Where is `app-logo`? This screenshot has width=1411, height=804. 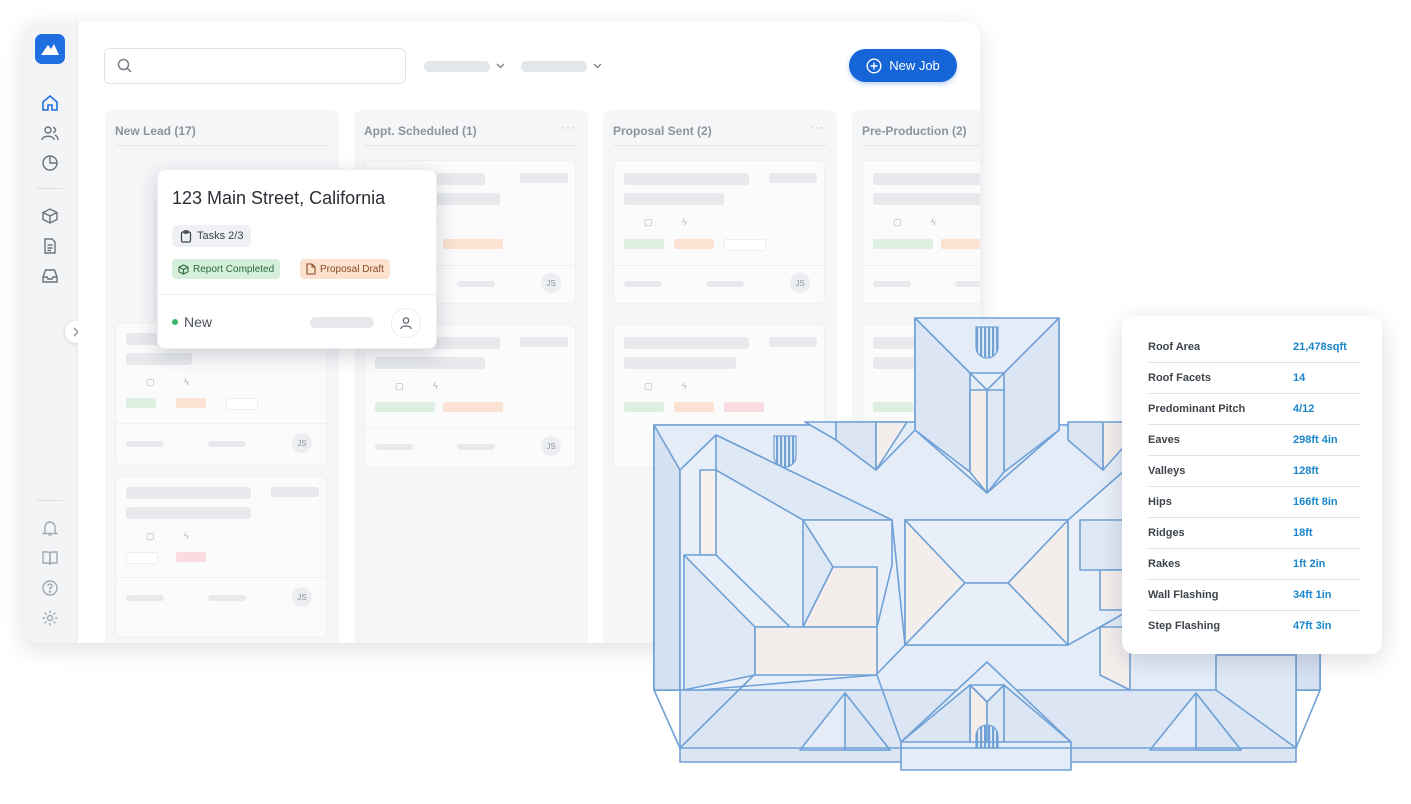
app-logo is located at coordinates (50, 49).